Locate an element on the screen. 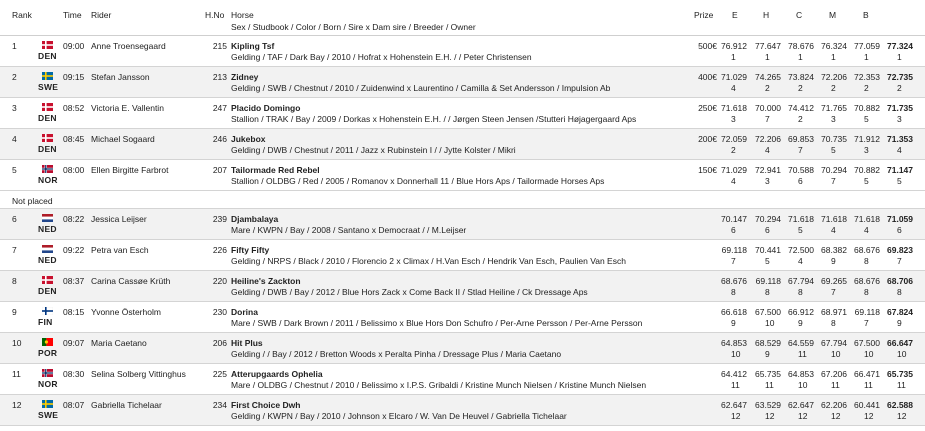  horse-name: Djambalaya is located at coordinates (255, 219).